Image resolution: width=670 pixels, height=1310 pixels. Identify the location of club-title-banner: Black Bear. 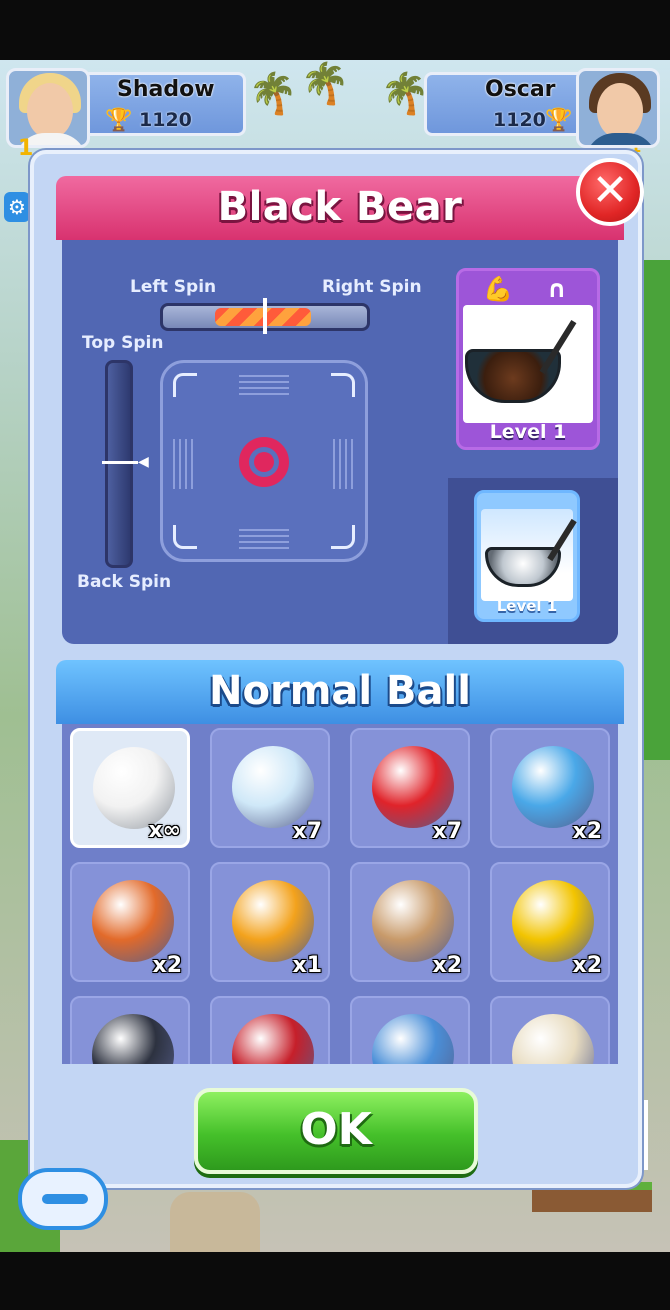
(340, 208).